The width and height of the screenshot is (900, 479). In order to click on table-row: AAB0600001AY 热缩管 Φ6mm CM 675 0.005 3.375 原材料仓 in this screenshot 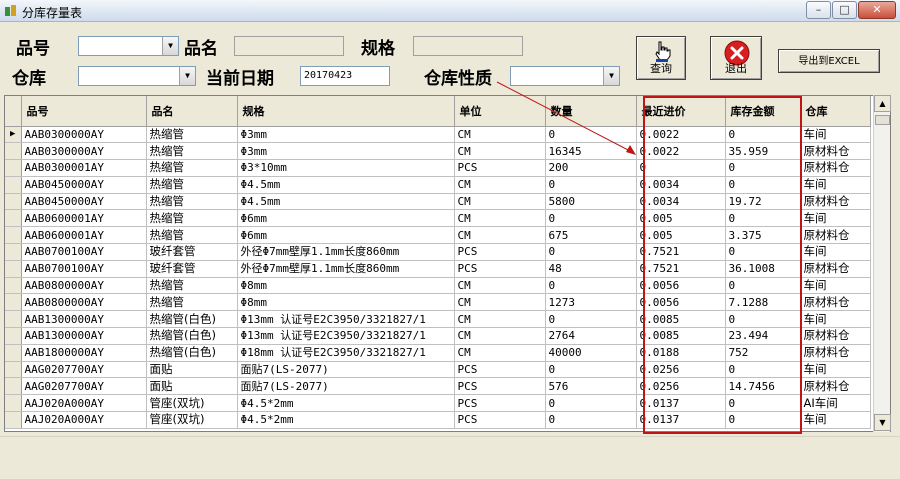, I will do `click(438, 235)`.